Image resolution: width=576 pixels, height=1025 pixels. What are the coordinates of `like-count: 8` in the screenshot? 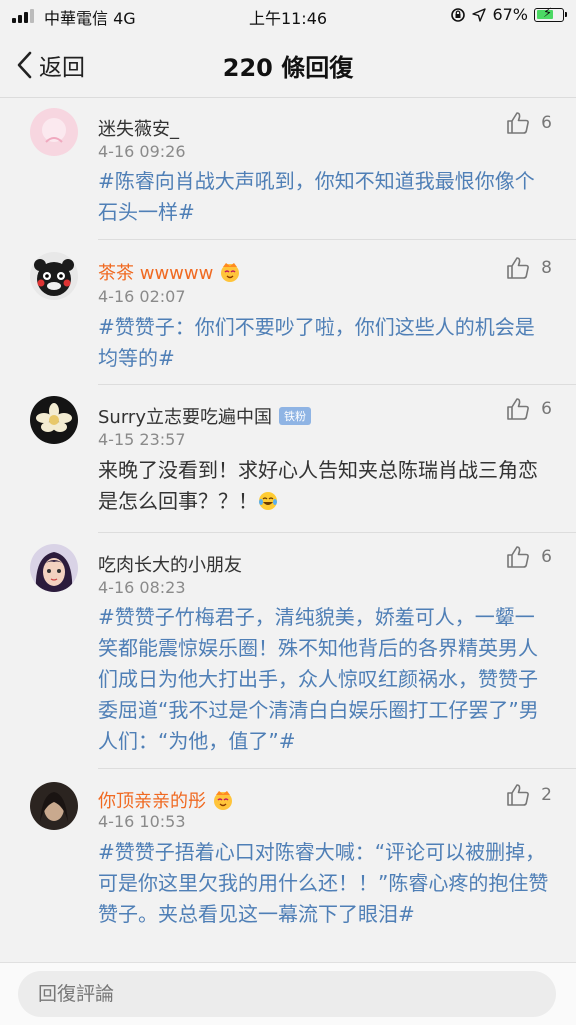 It's located at (546, 268).